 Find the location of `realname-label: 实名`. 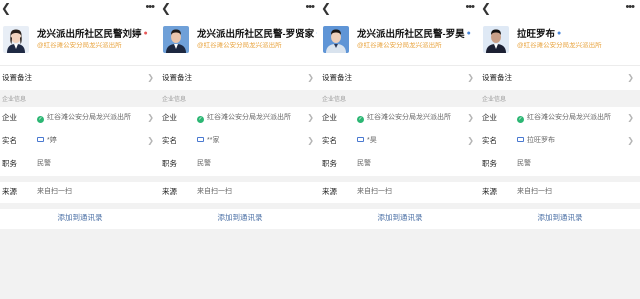

realname-label: 实名 is located at coordinates (9, 140).